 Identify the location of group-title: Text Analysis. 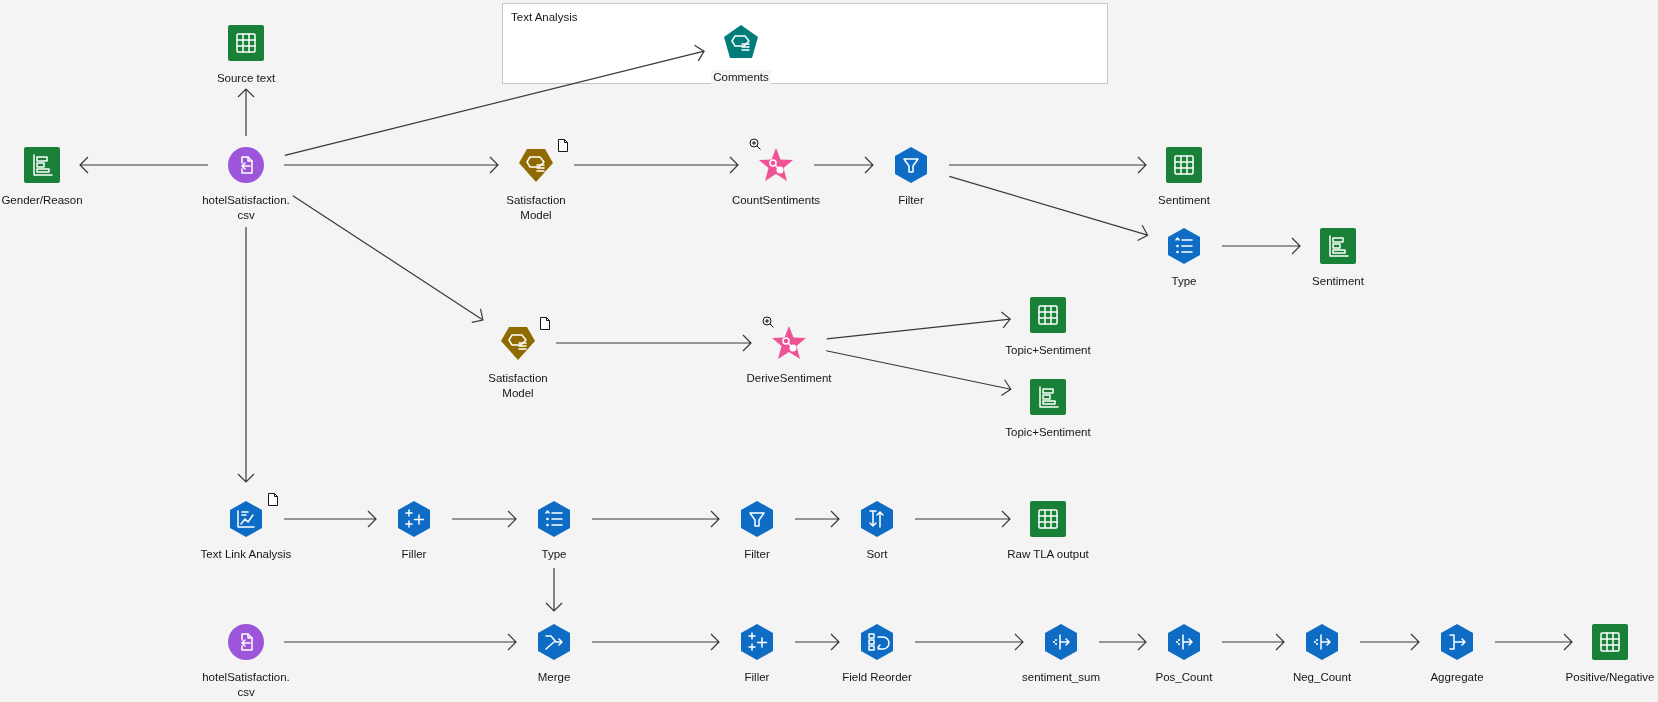
(544, 17).